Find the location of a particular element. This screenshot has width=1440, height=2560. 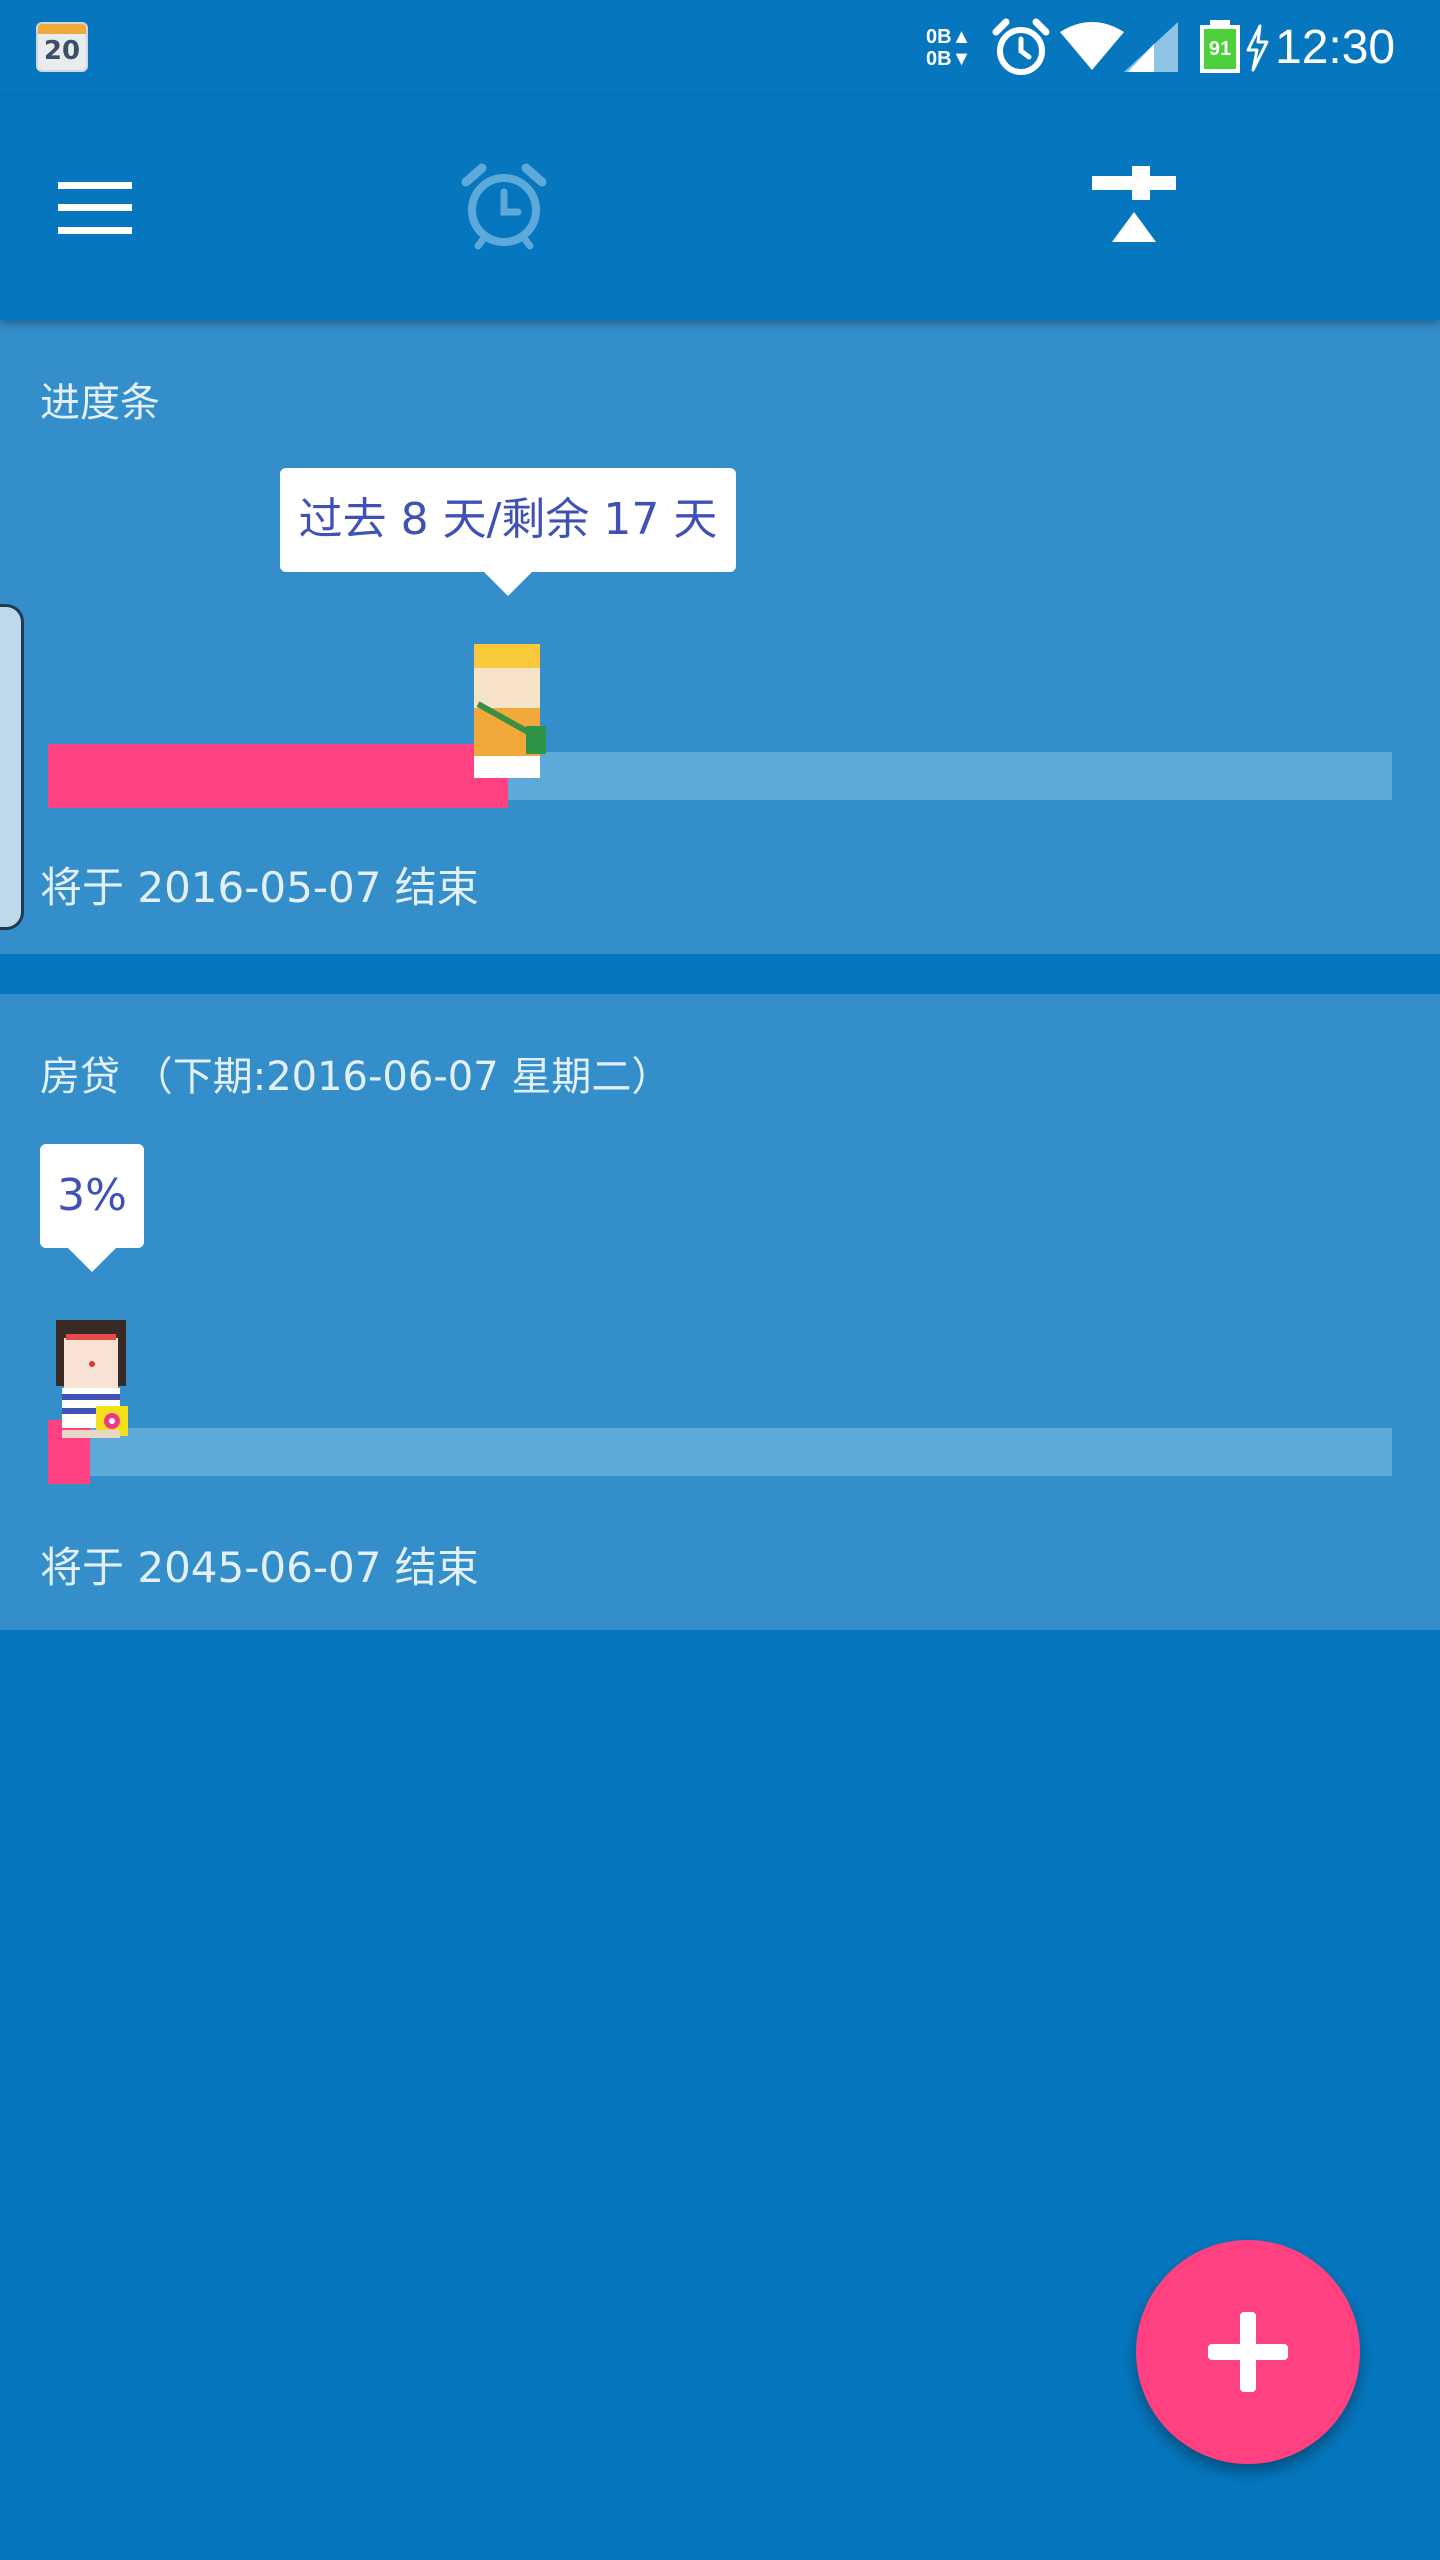

calendar-icon: 20 is located at coordinates (62, 47).